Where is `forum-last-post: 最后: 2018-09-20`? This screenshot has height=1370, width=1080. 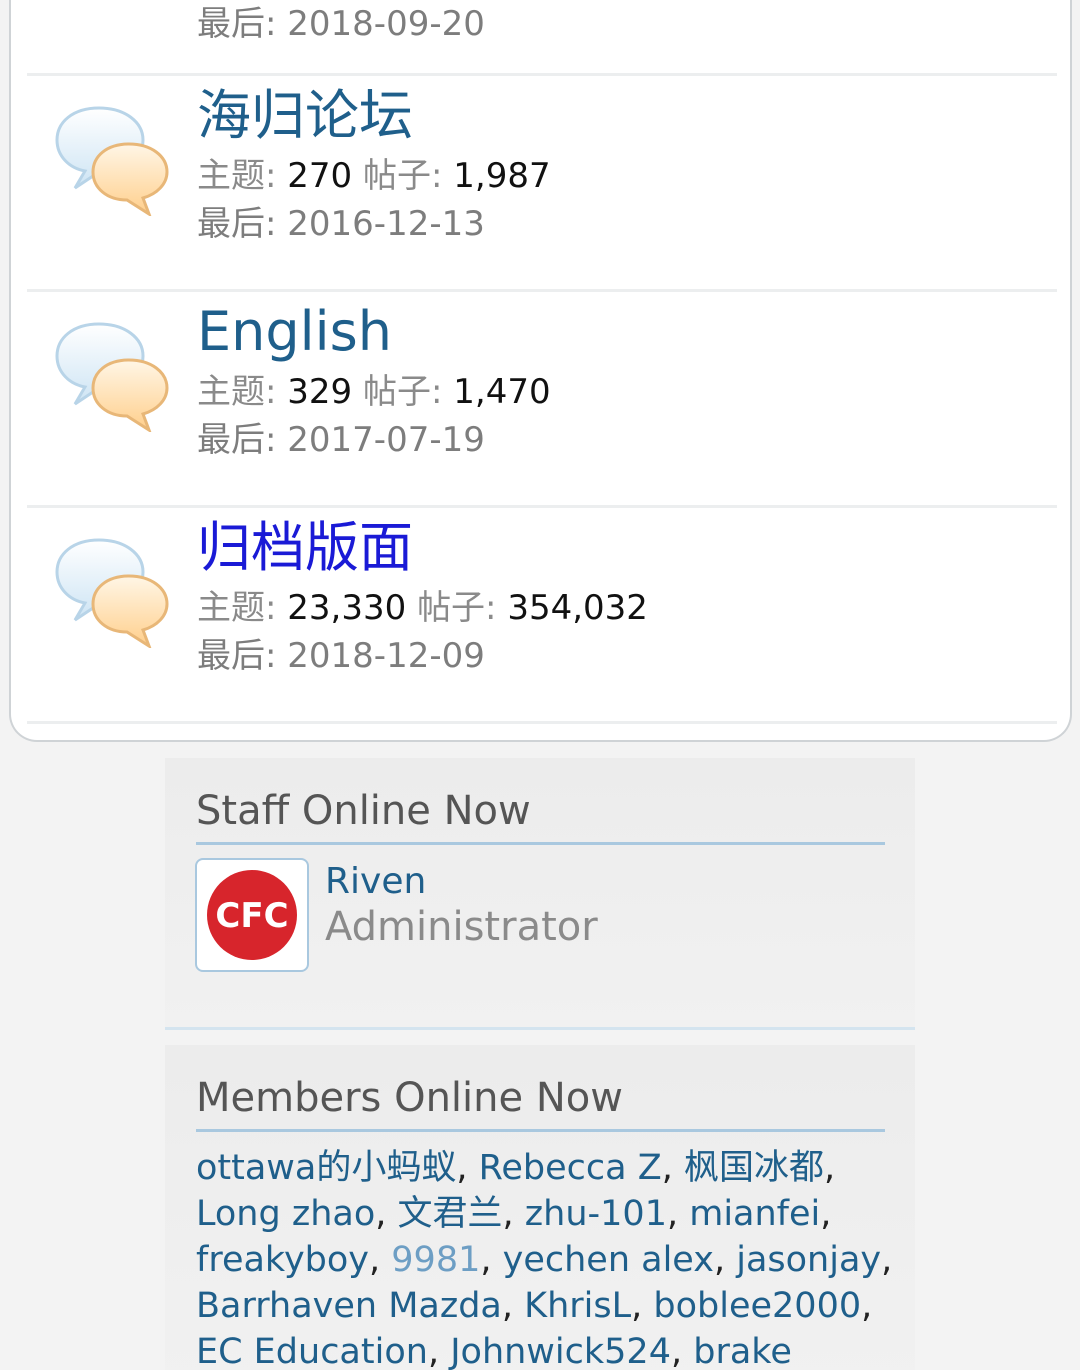
forum-last-post: 最后: 2018-09-20 is located at coordinates (341, 24).